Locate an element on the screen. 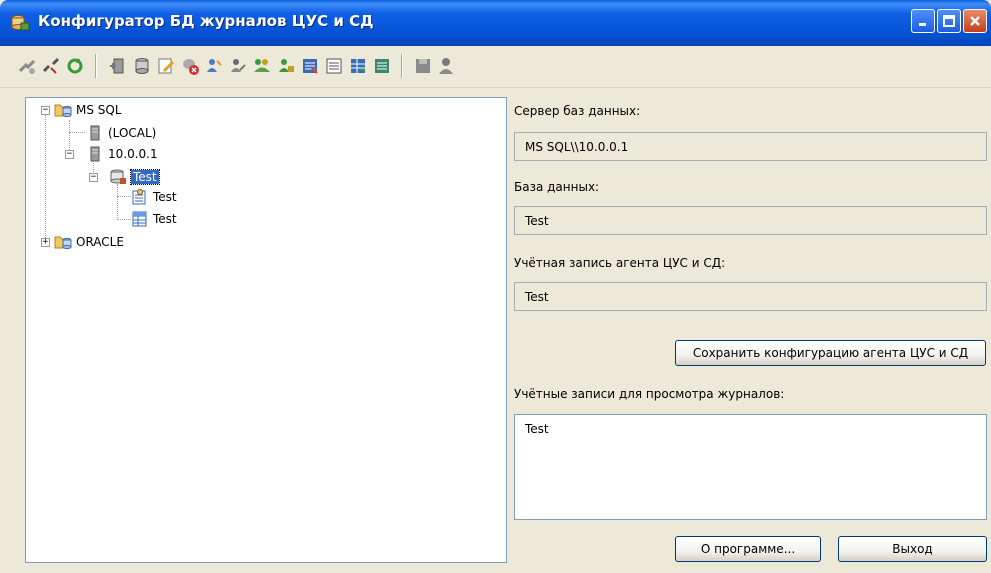  minimize-button is located at coordinates (923, 21).